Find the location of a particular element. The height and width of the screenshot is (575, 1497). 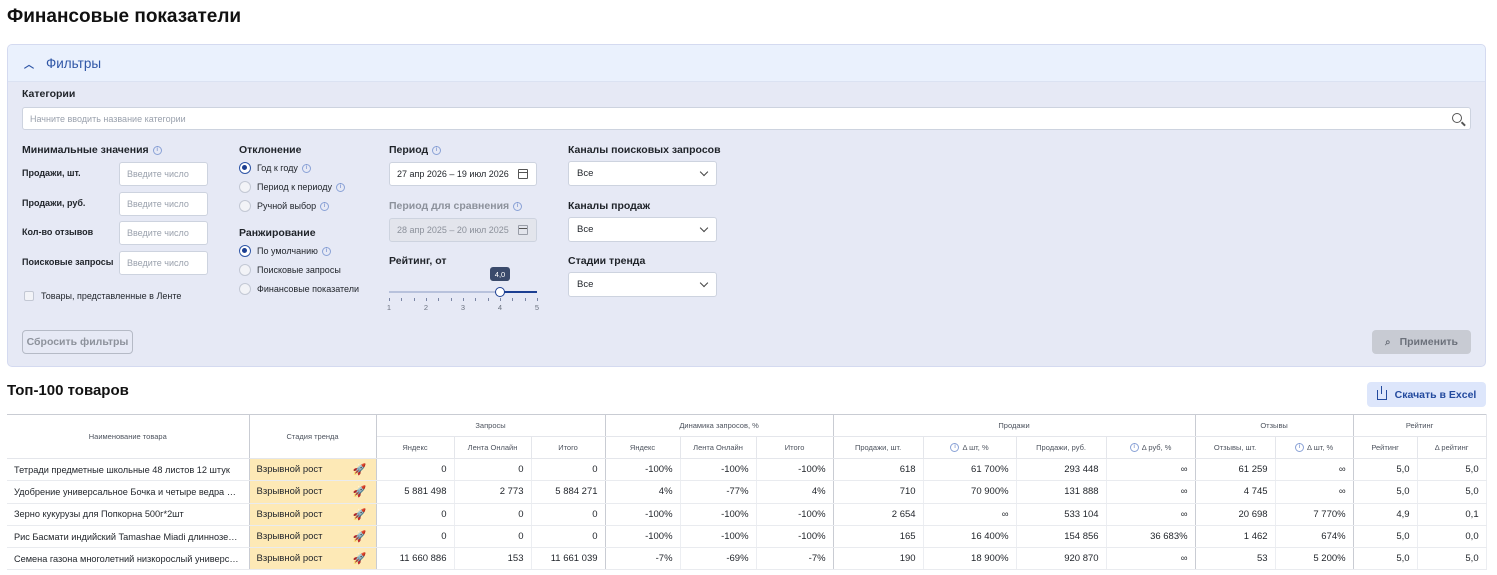

group-queries: Запросы is located at coordinates (491, 425).